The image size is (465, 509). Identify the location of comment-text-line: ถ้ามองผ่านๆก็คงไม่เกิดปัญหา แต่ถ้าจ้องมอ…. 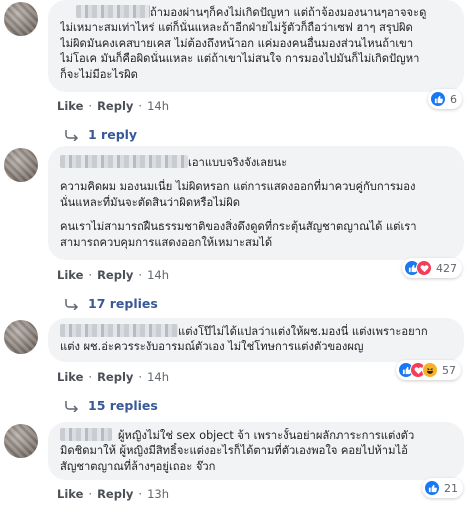
(288, 12).